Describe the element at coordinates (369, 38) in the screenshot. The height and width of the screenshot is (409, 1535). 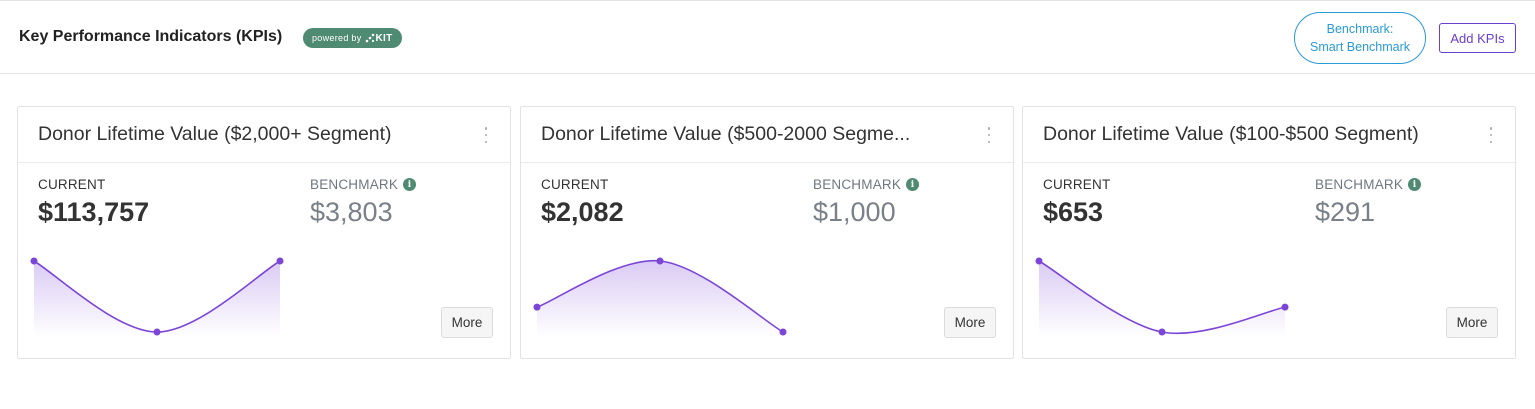
I see `kit-logo-icon` at that location.